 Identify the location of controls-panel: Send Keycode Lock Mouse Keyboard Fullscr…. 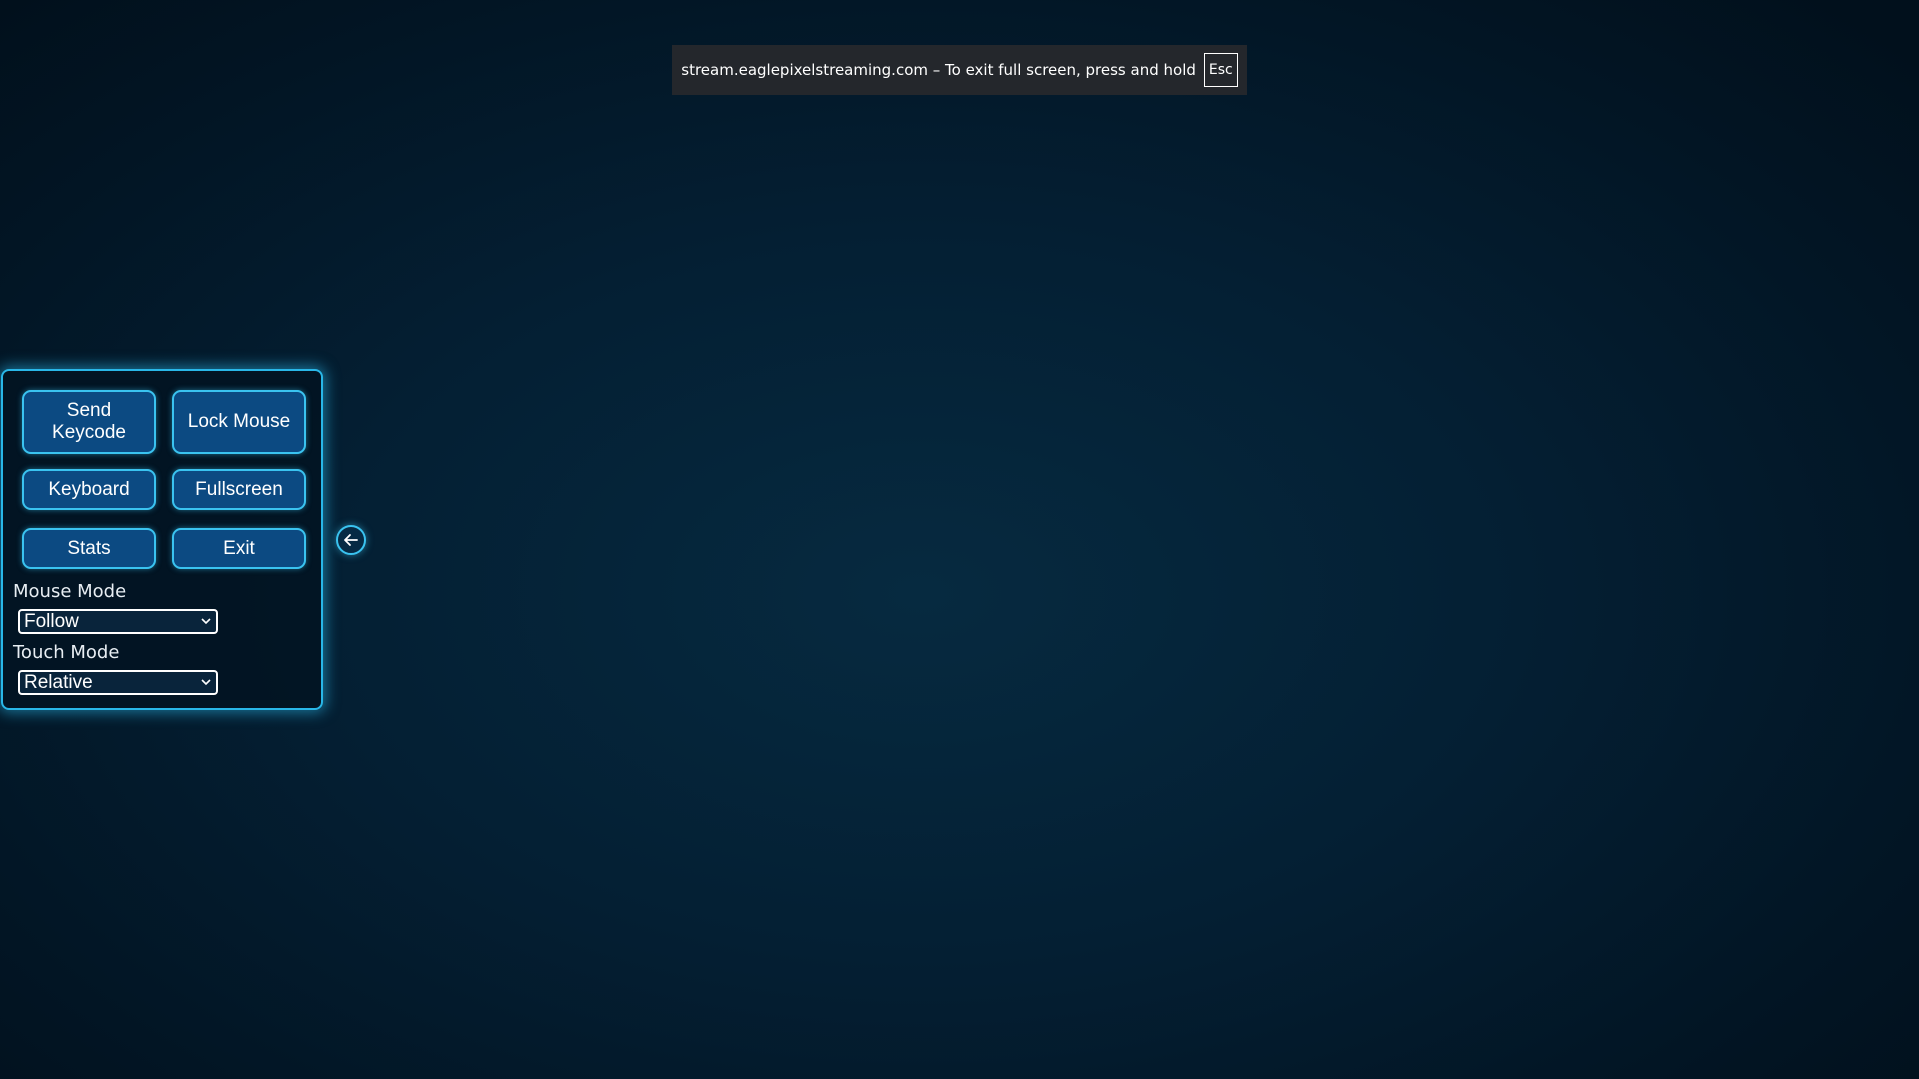
(162, 539).